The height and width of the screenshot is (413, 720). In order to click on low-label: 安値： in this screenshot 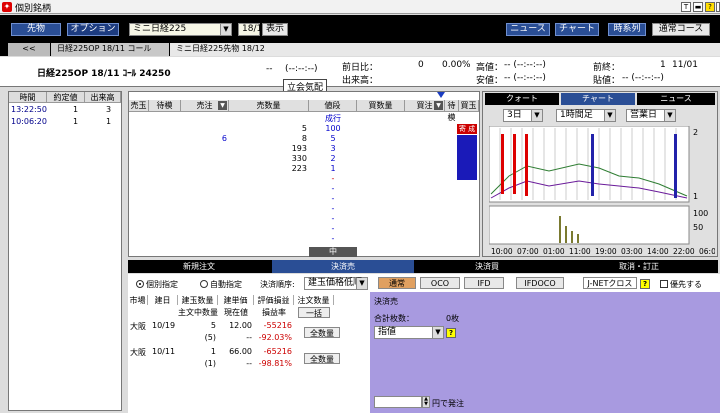, I will do `click(490, 81)`.